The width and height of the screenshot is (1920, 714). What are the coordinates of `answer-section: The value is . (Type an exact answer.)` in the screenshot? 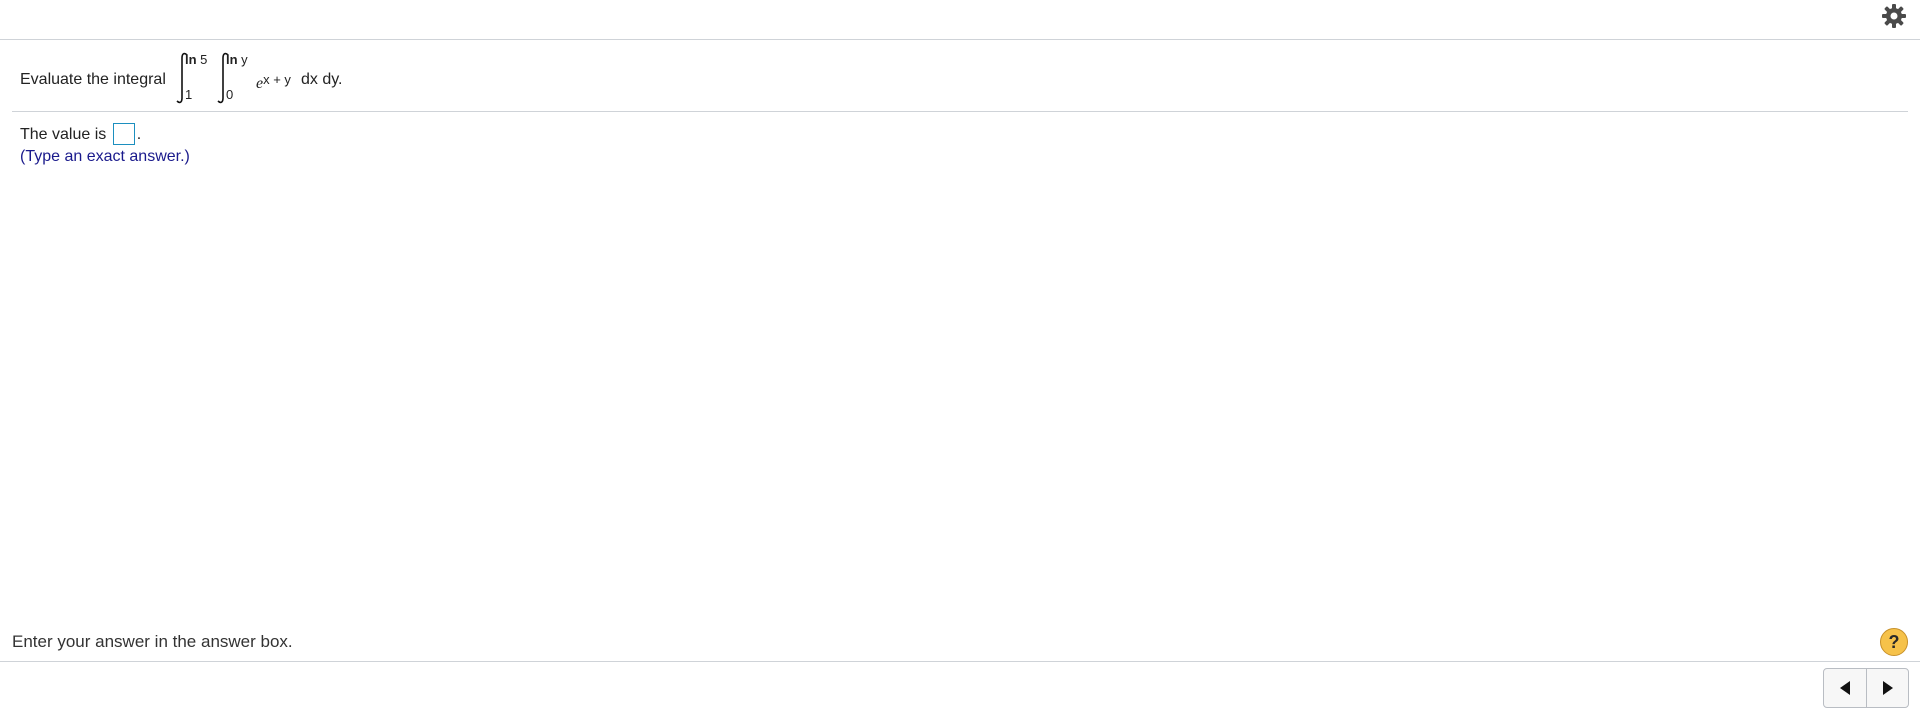 It's located at (105, 144).